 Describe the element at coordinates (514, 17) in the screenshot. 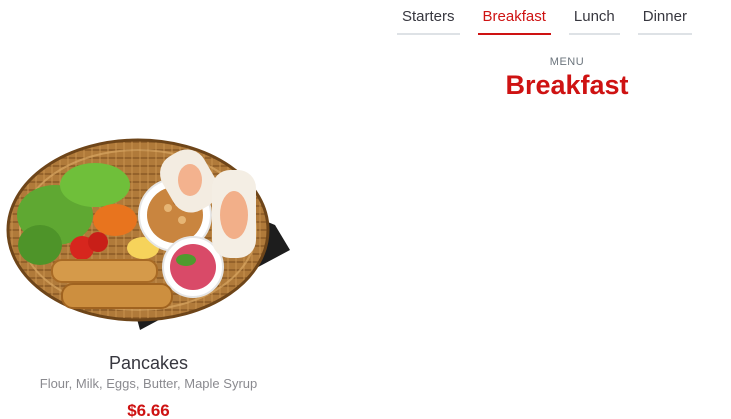

I see `tab-breakfast: Breakfast` at that location.